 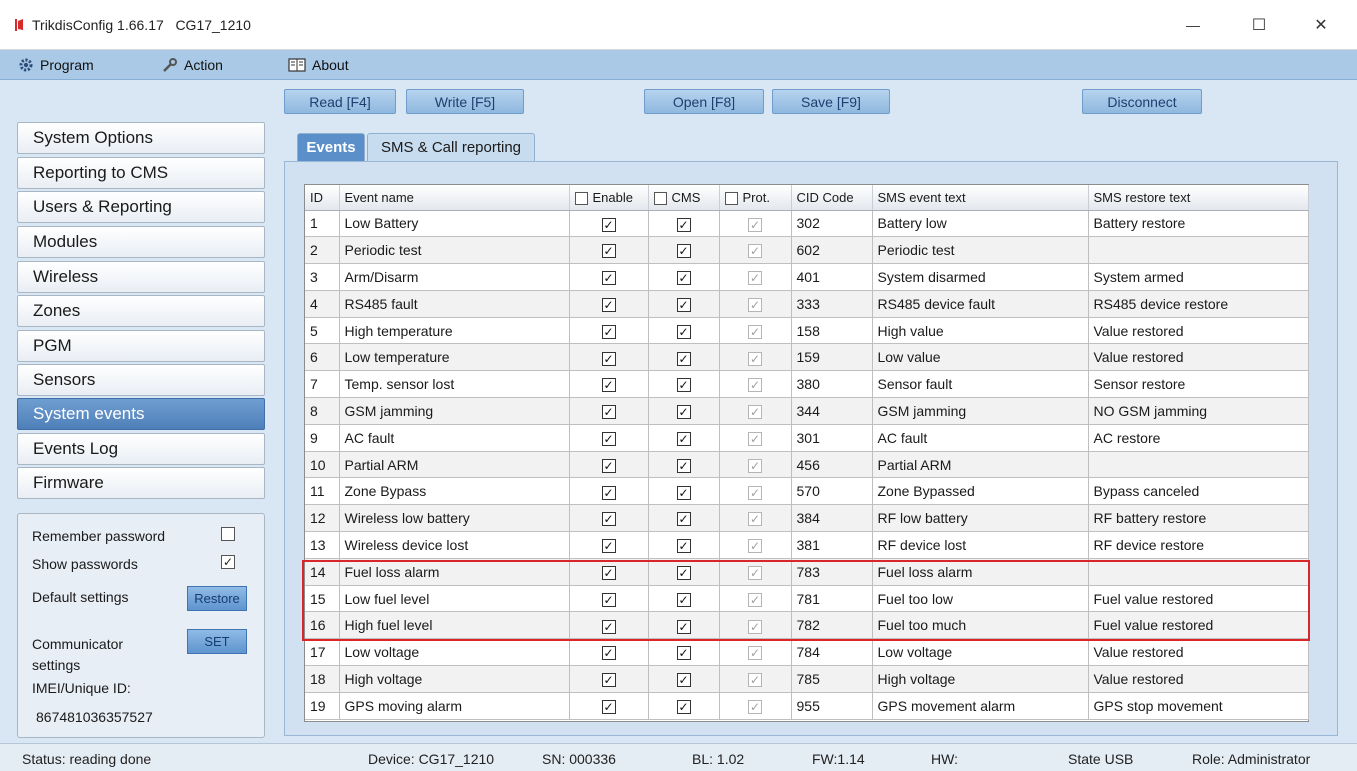 What do you see at coordinates (1198, 706) in the screenshot?
I see `sms-restore-text: GPS stop movement` at bounding box center [1198, 706].